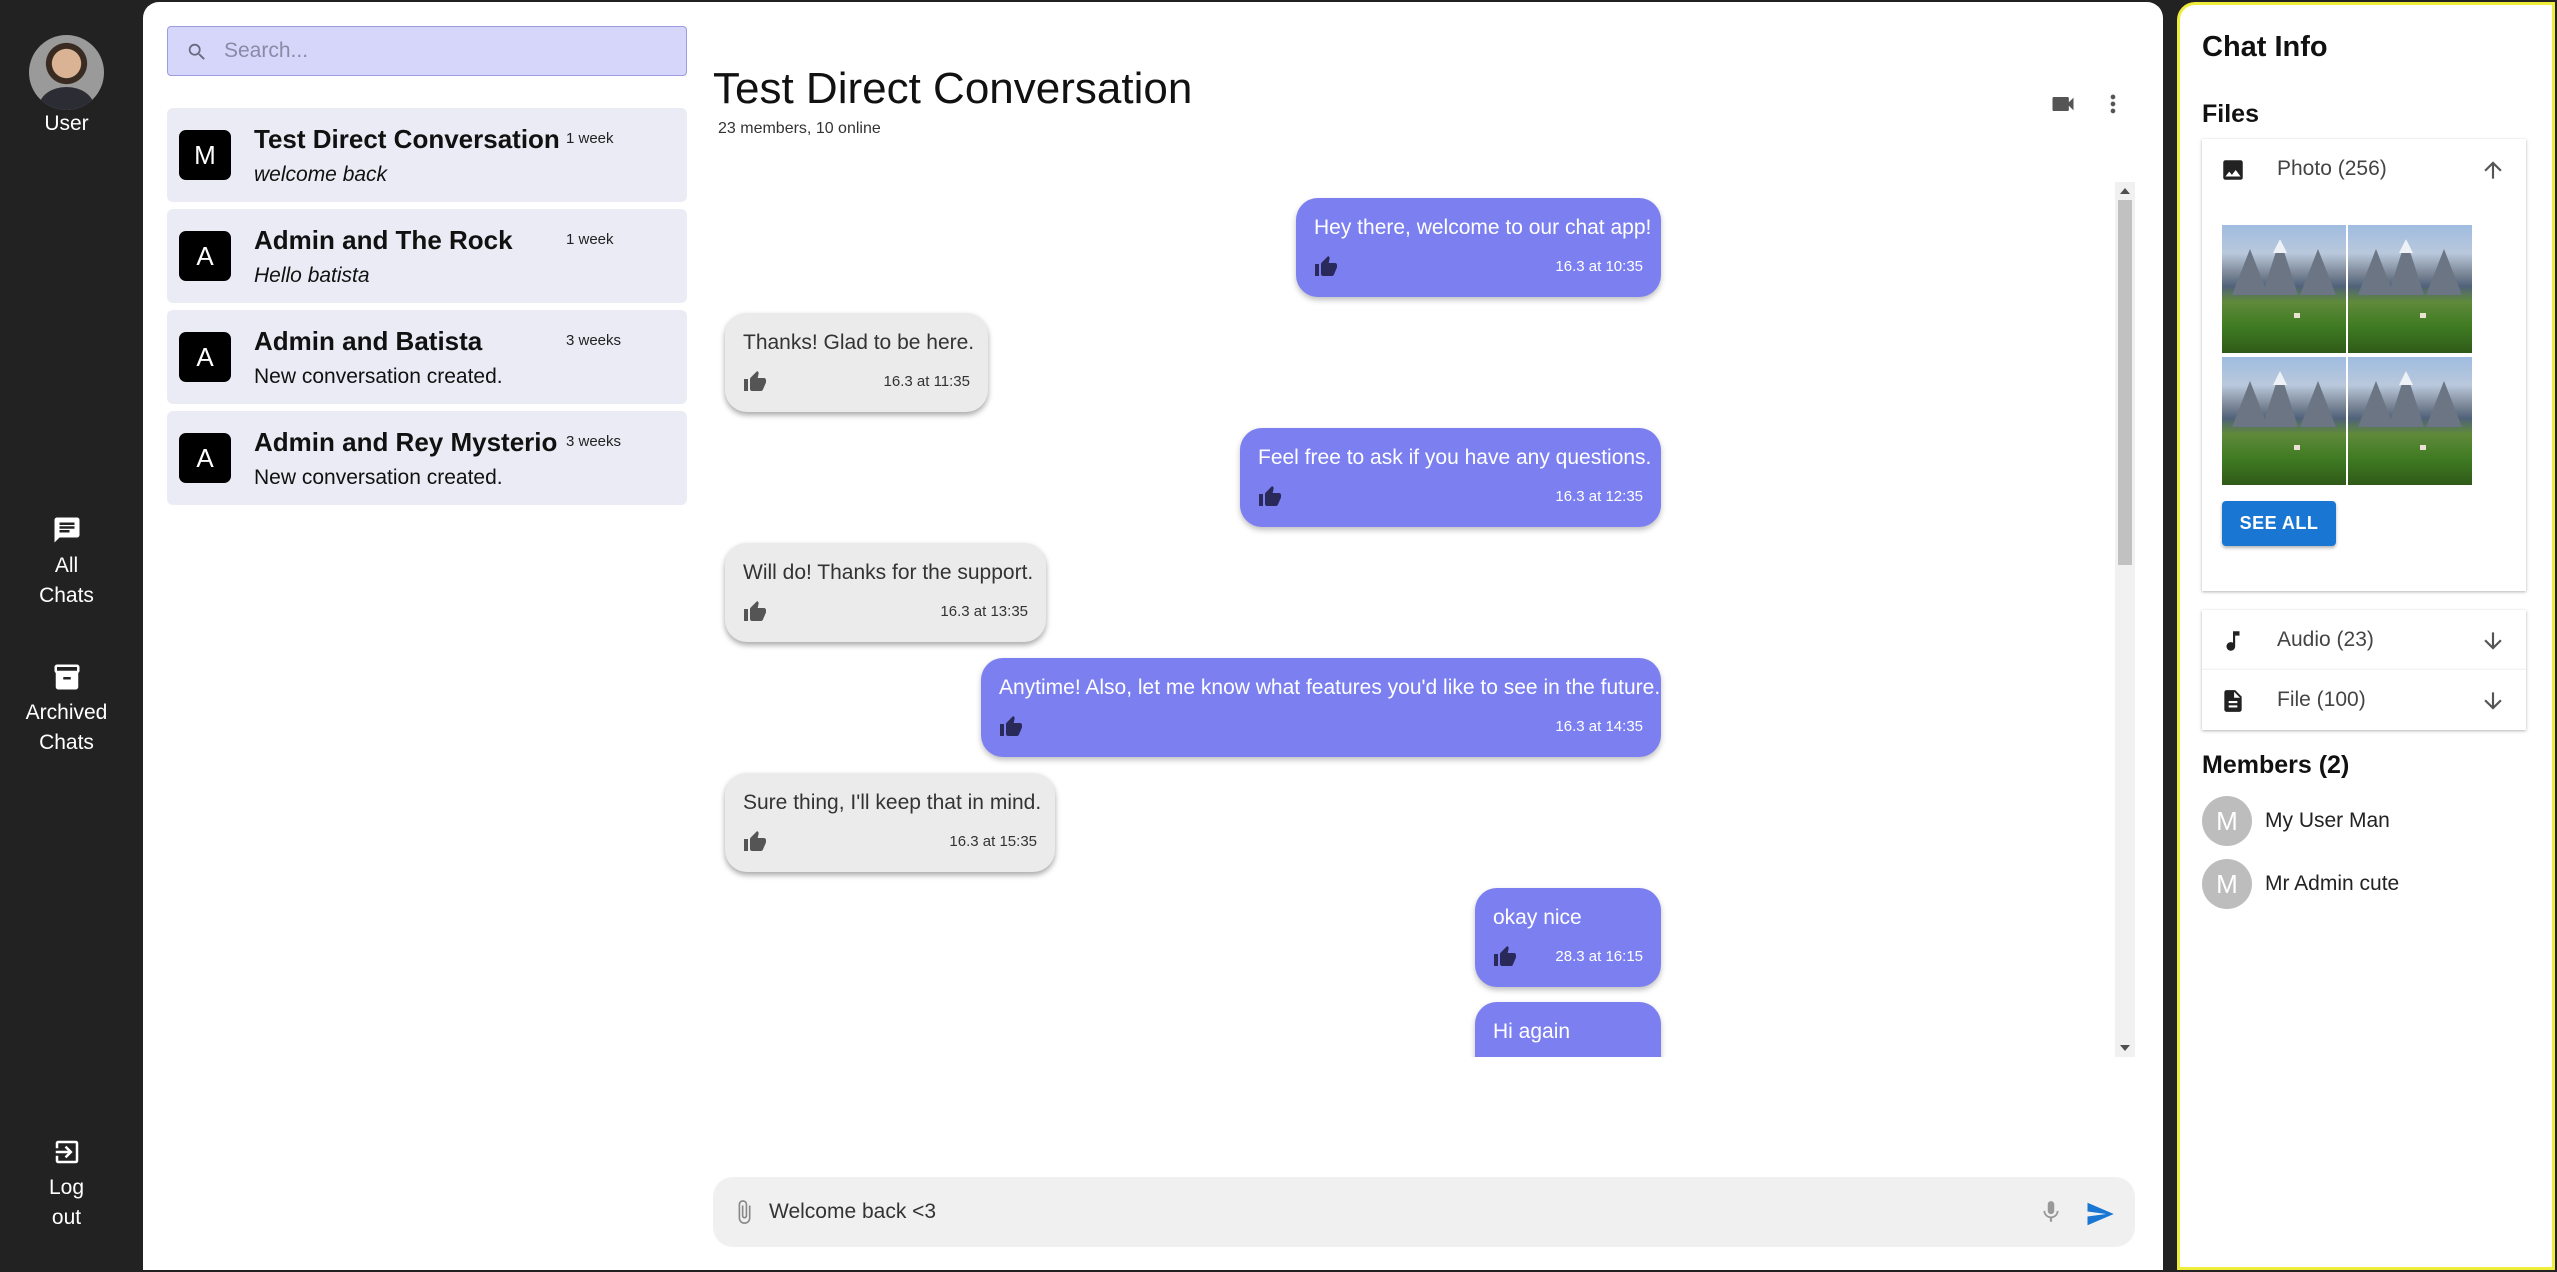 The image size is (2557, 1272). I want to click on video-call-icon, so click(2063, 104).